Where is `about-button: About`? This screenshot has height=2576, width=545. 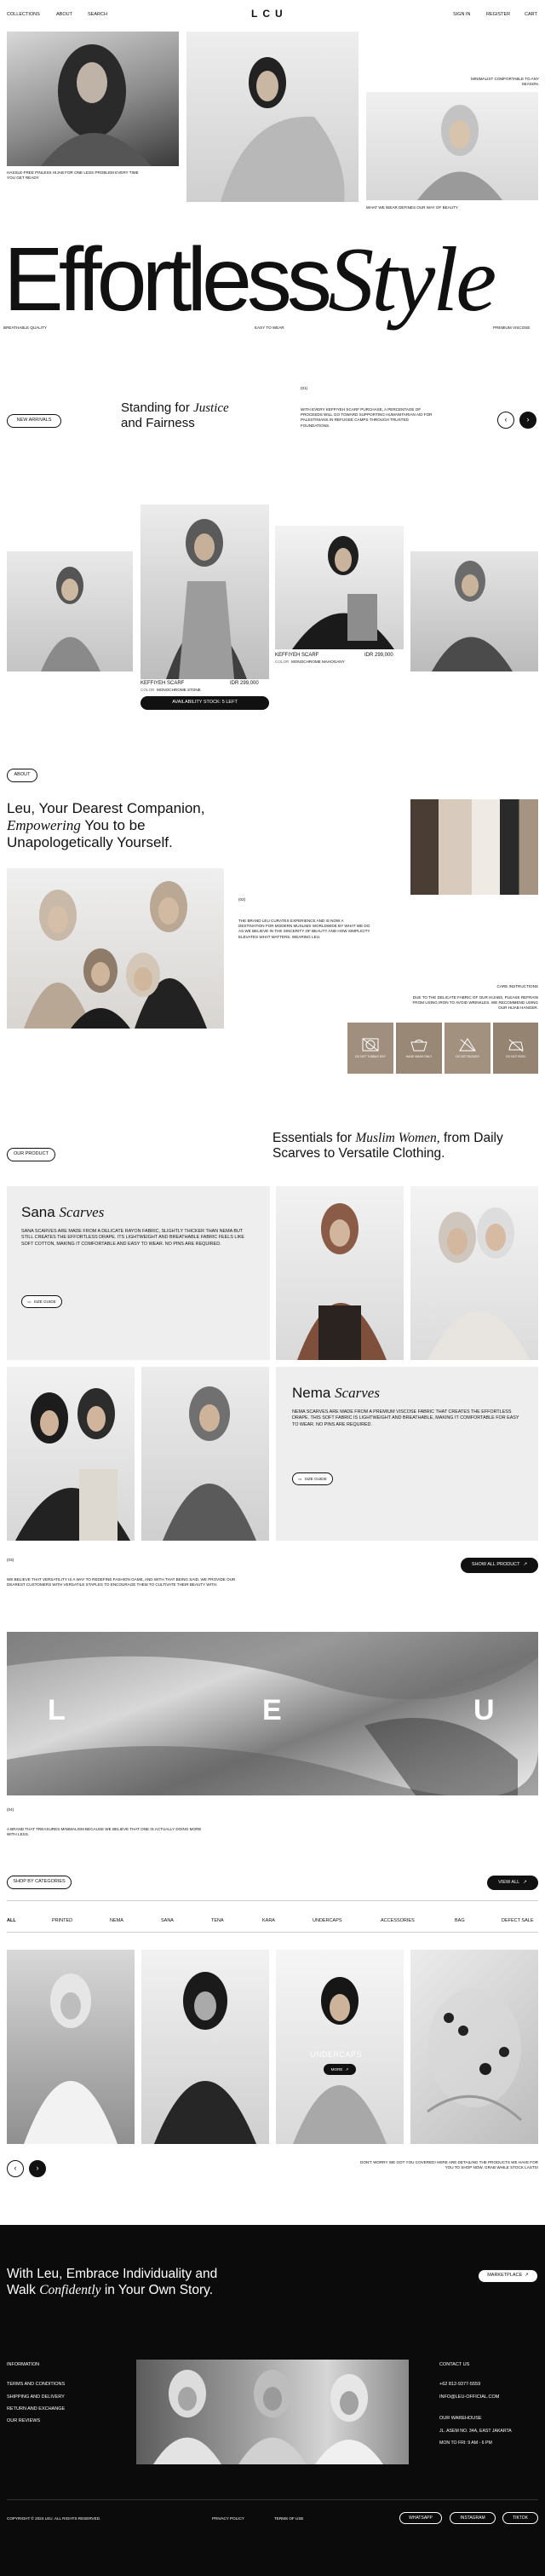 about-button: About is located at coordinates (22, 775).